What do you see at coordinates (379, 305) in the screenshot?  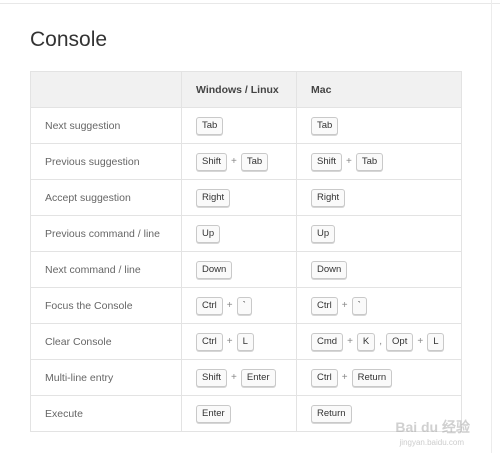 I see `mac-shortcut-cell: Ctrl + `` at bounding box center [379, 305].